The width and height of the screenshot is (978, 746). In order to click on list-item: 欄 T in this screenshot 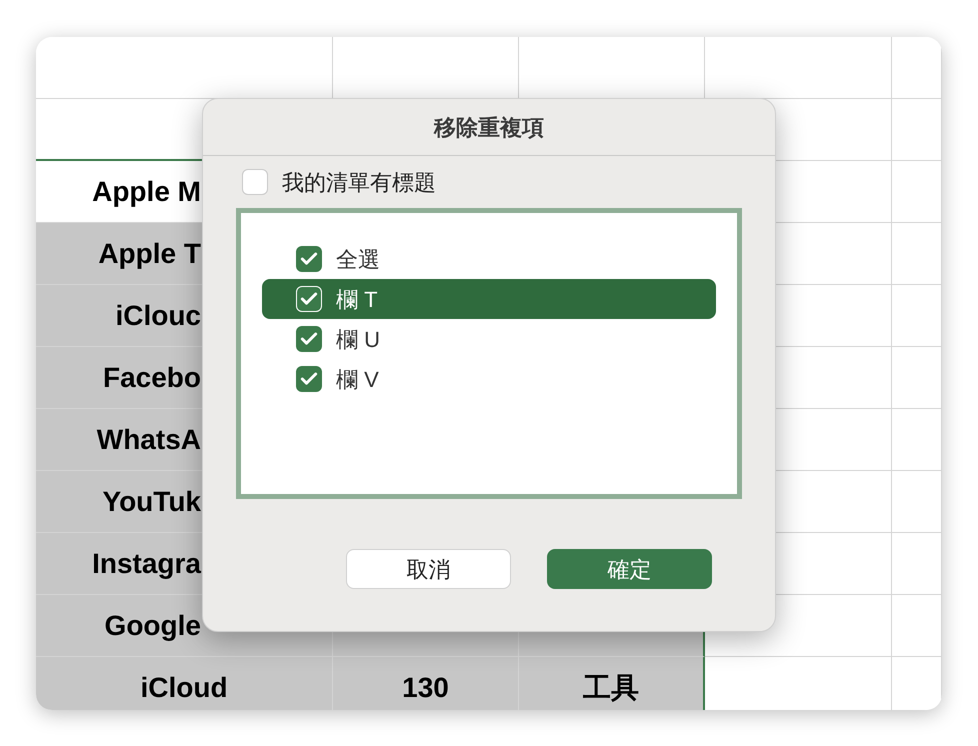, I will do `click(489, 299)`.